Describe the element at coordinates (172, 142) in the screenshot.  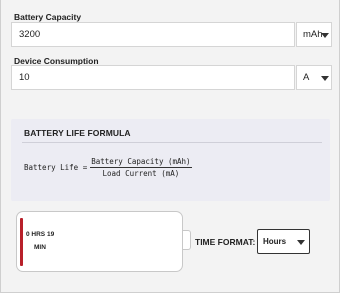
I see `formula-divider` at that location.